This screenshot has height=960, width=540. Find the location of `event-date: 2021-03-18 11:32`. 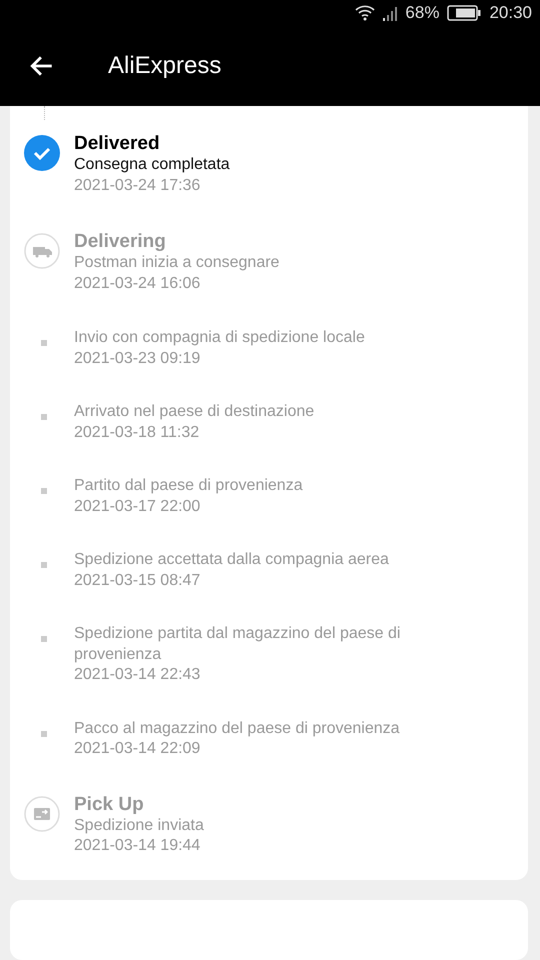

event-date: 2021-03-18 11:32 is located at coordinates (137, 432).